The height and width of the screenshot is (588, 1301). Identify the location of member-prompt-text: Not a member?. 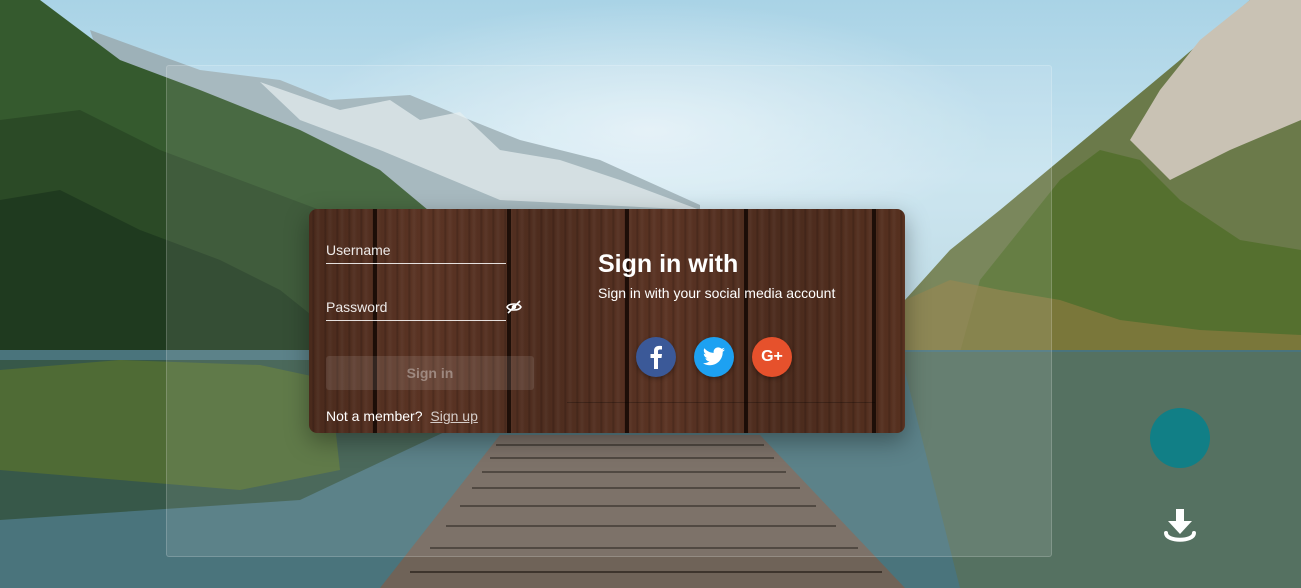
(374, 416).